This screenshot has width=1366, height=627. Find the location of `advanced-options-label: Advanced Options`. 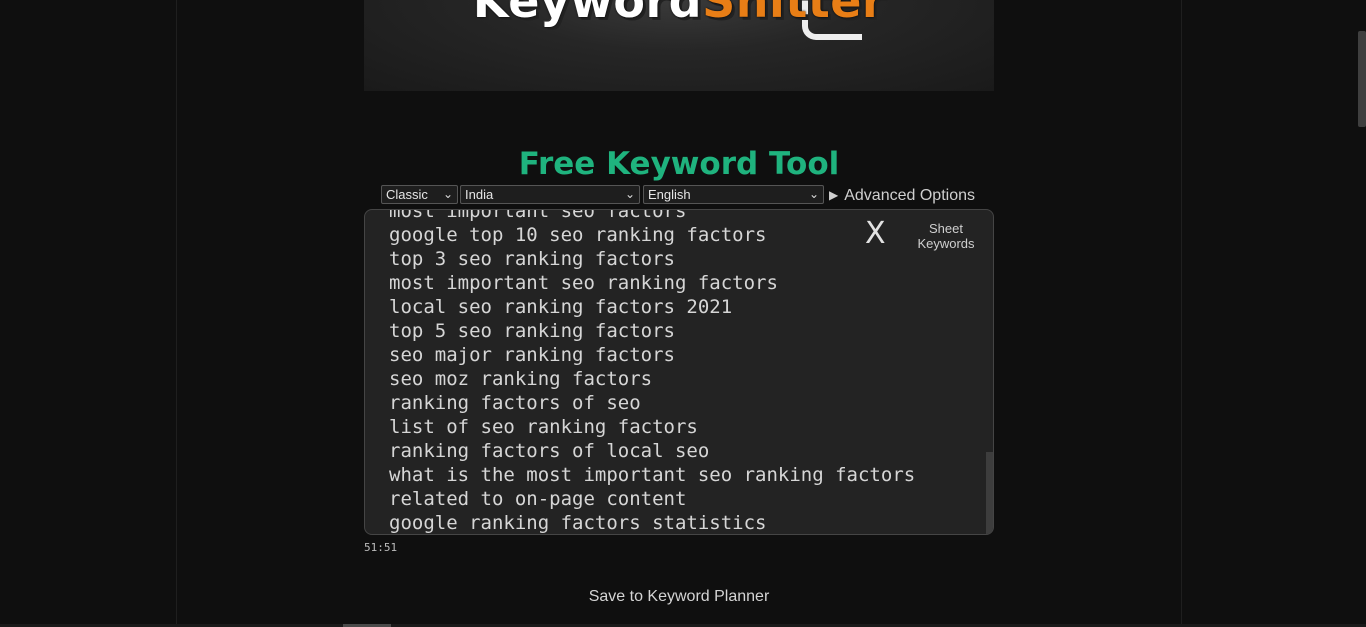

advanced-options-label: Advanced Options is located at coordinates (909, 195).